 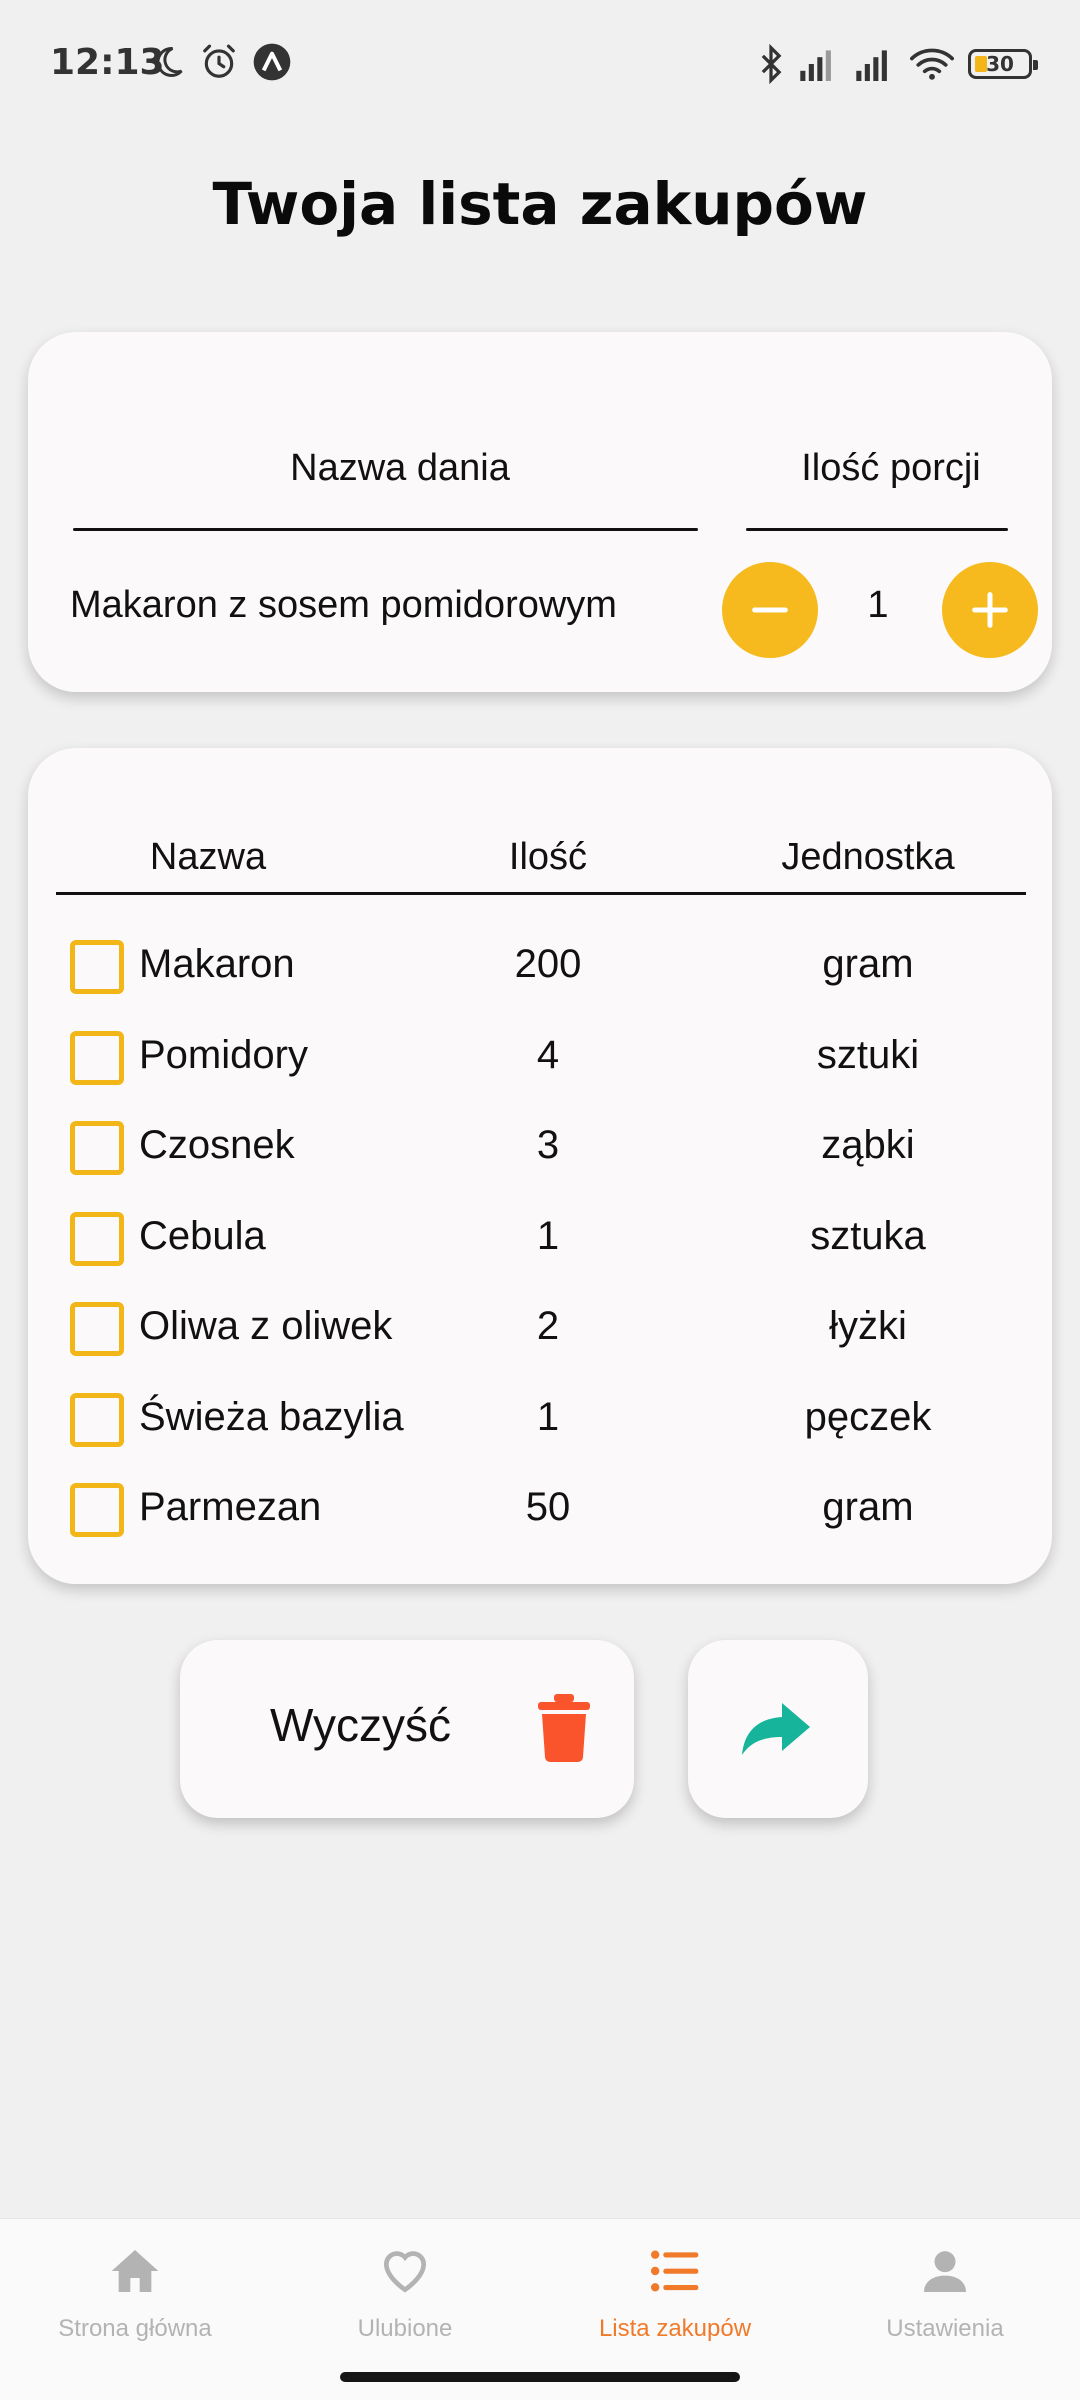 I want to click on list-item: Parmezan 50 gram, so click(x=540, y=1522).